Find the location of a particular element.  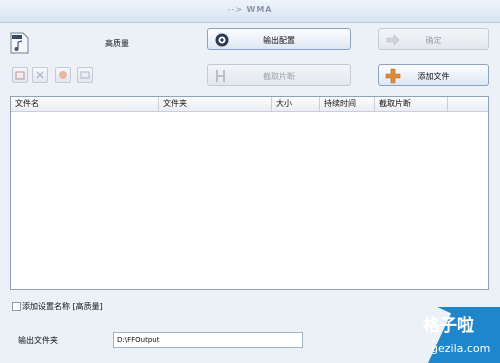

info-icon is located at coordinates (85, 75).